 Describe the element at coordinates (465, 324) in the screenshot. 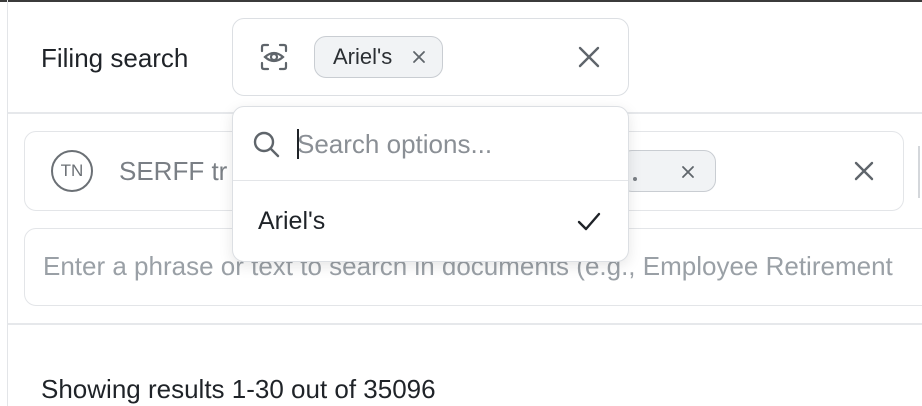

I see `results-divider` at that location.